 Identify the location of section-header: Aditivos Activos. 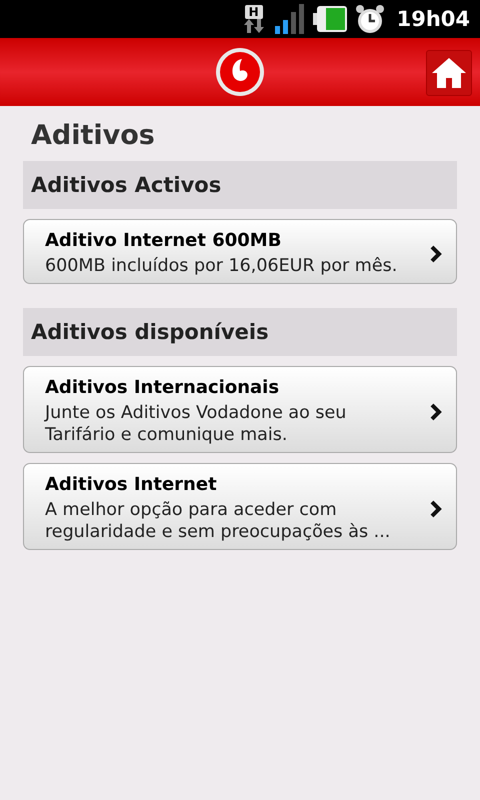
(240, 185).